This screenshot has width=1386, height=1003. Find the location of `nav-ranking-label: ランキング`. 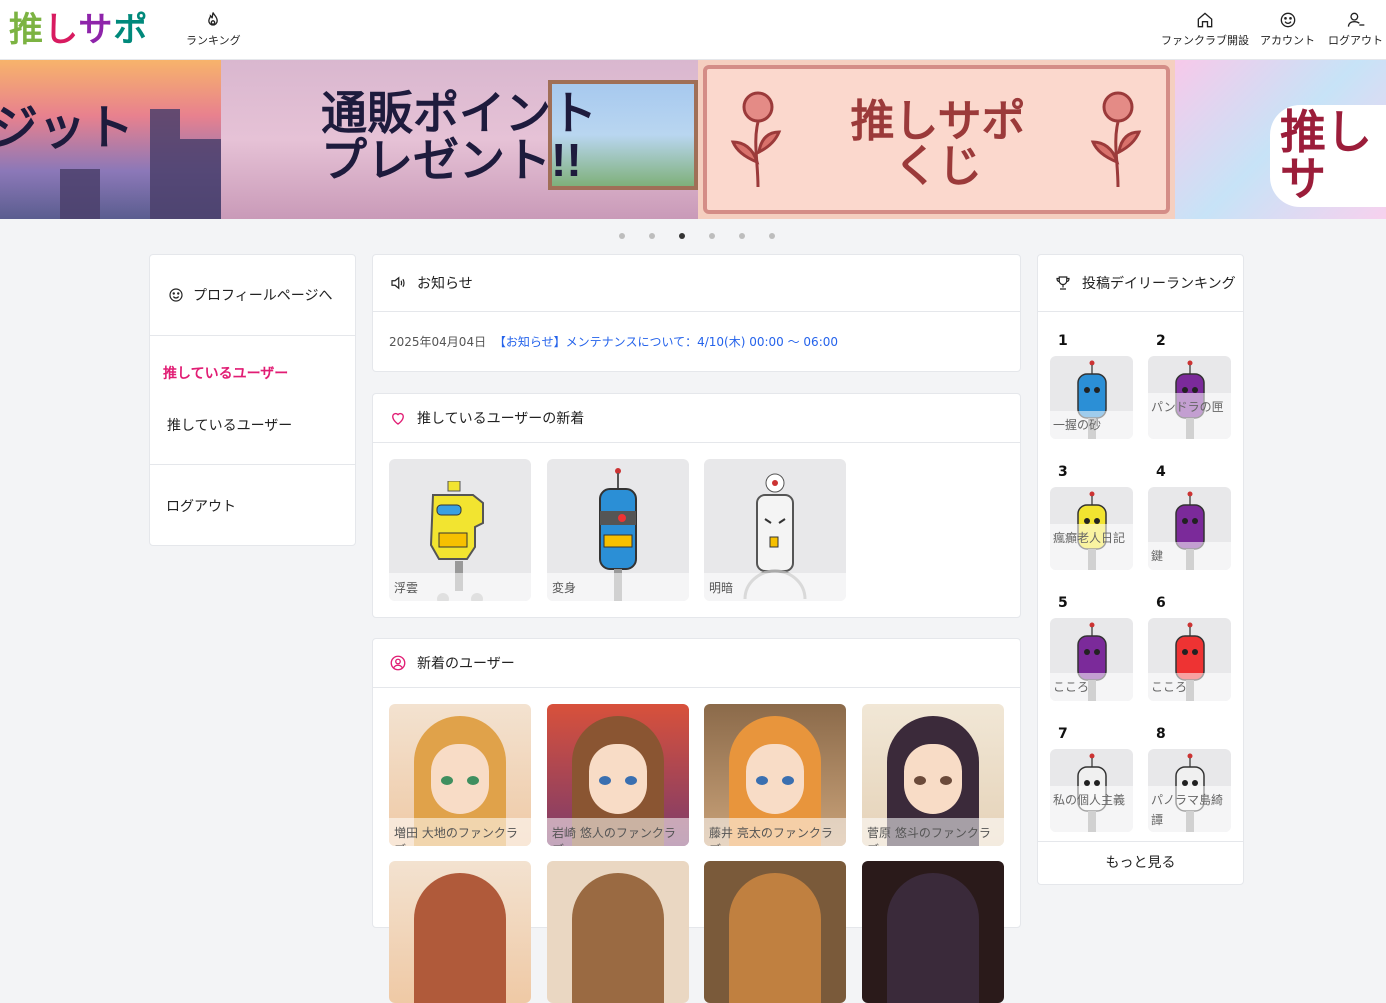

nav-ranking-label: ランキング is located at coordinates (213, 40).